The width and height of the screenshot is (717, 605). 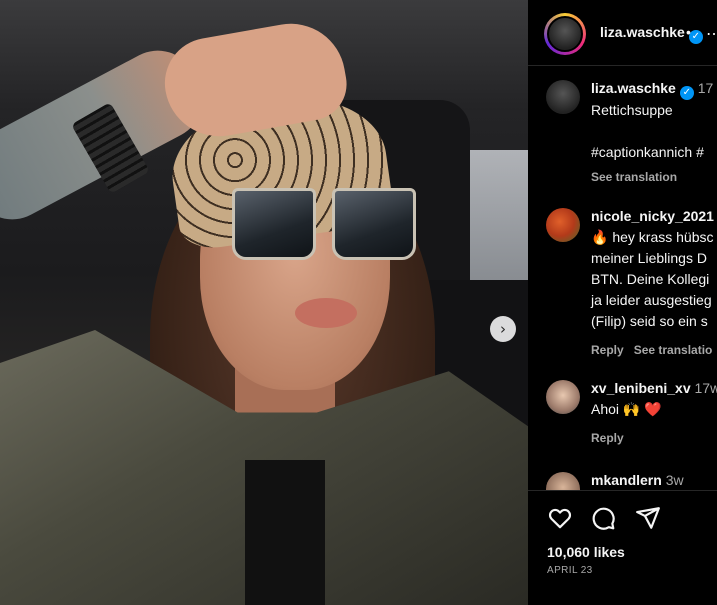 I want to click on comment-username: mkandlern, so click(x=626, y=480).